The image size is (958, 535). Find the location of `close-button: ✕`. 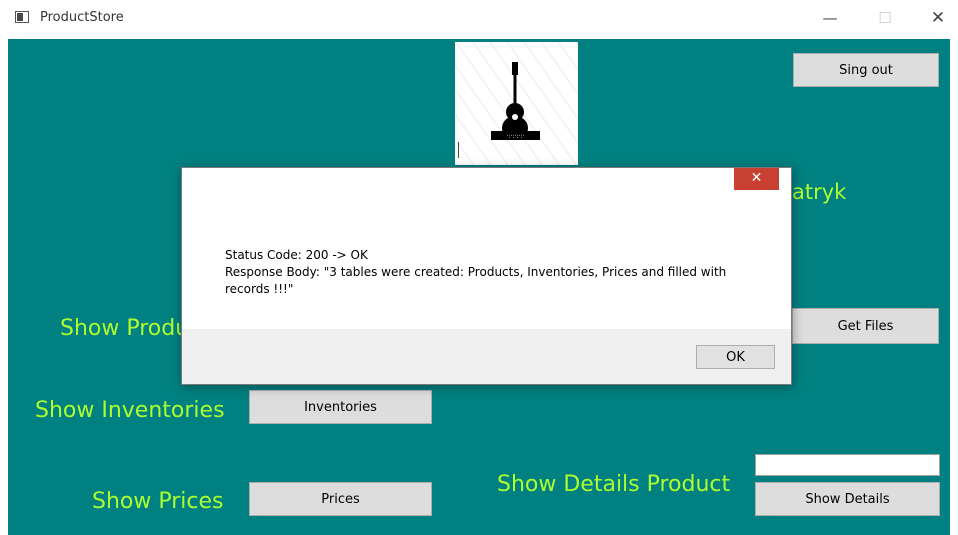

close-button: ✕ is located at coordinates (938, 18).